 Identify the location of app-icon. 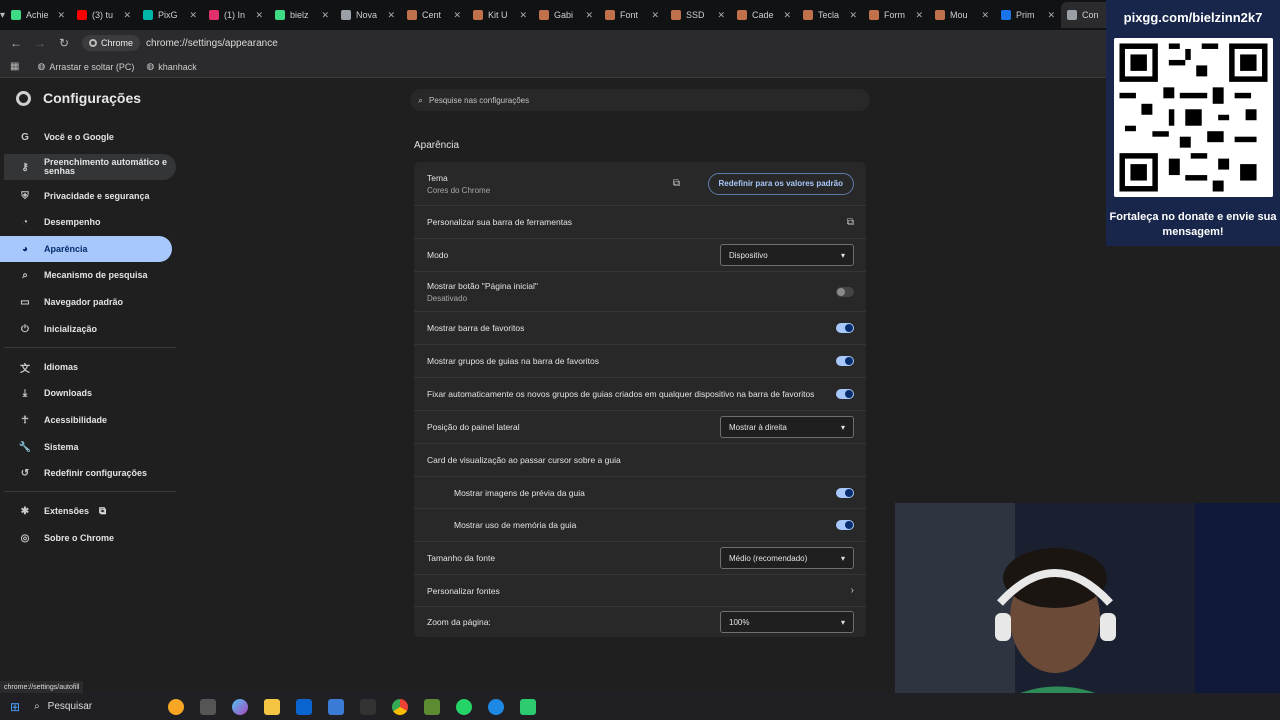
(496, 706).